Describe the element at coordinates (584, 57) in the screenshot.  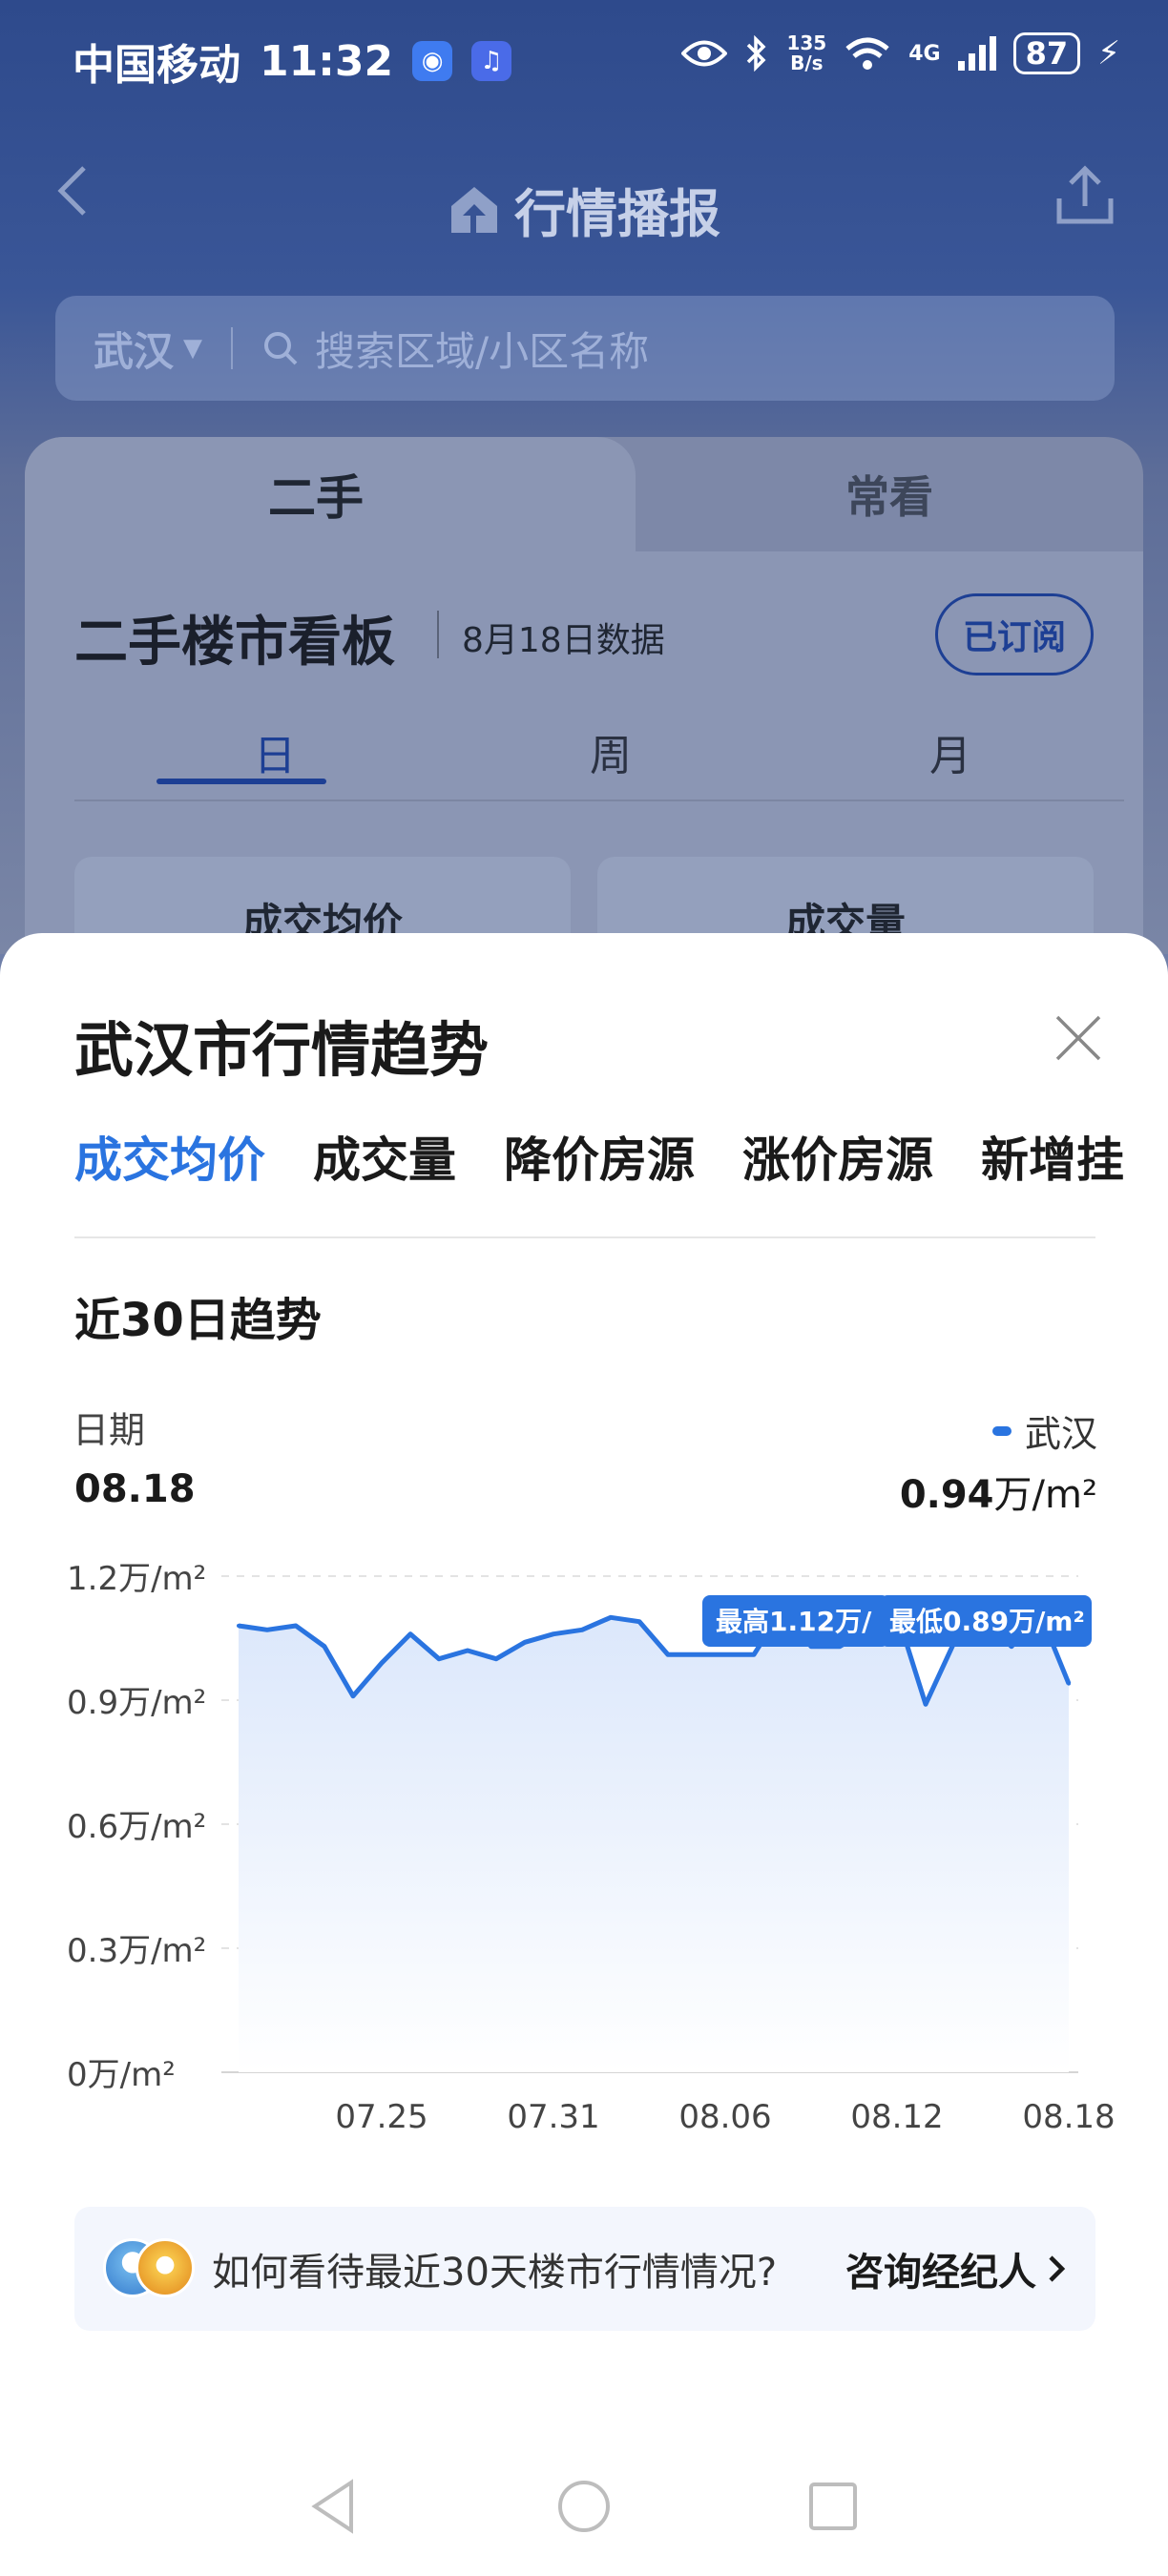
I see `status-bar: 中国移动 11:32 ◉ ♫ 135 B/s 4G 87 ⚡` at that location.